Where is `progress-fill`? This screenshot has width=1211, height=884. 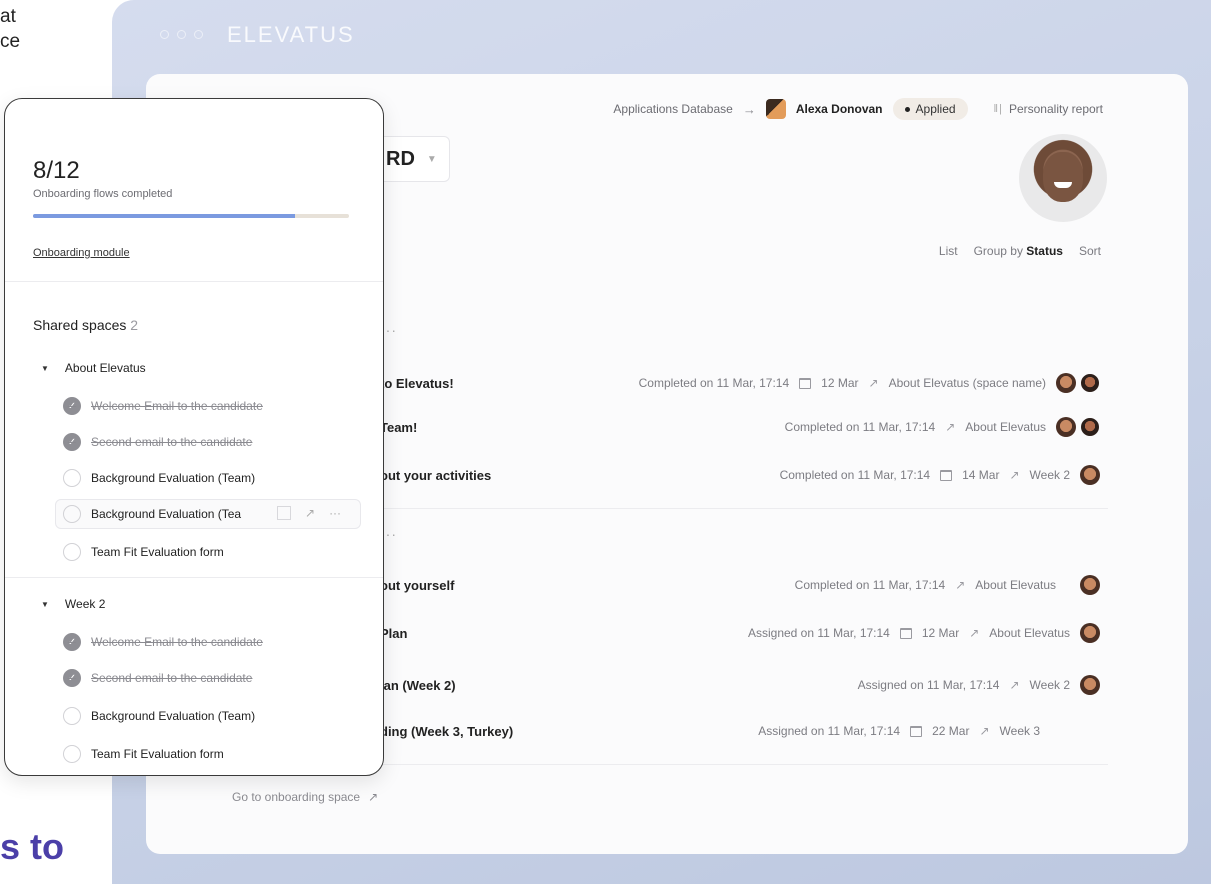
progress-fill is located at coordinates (164, 216).